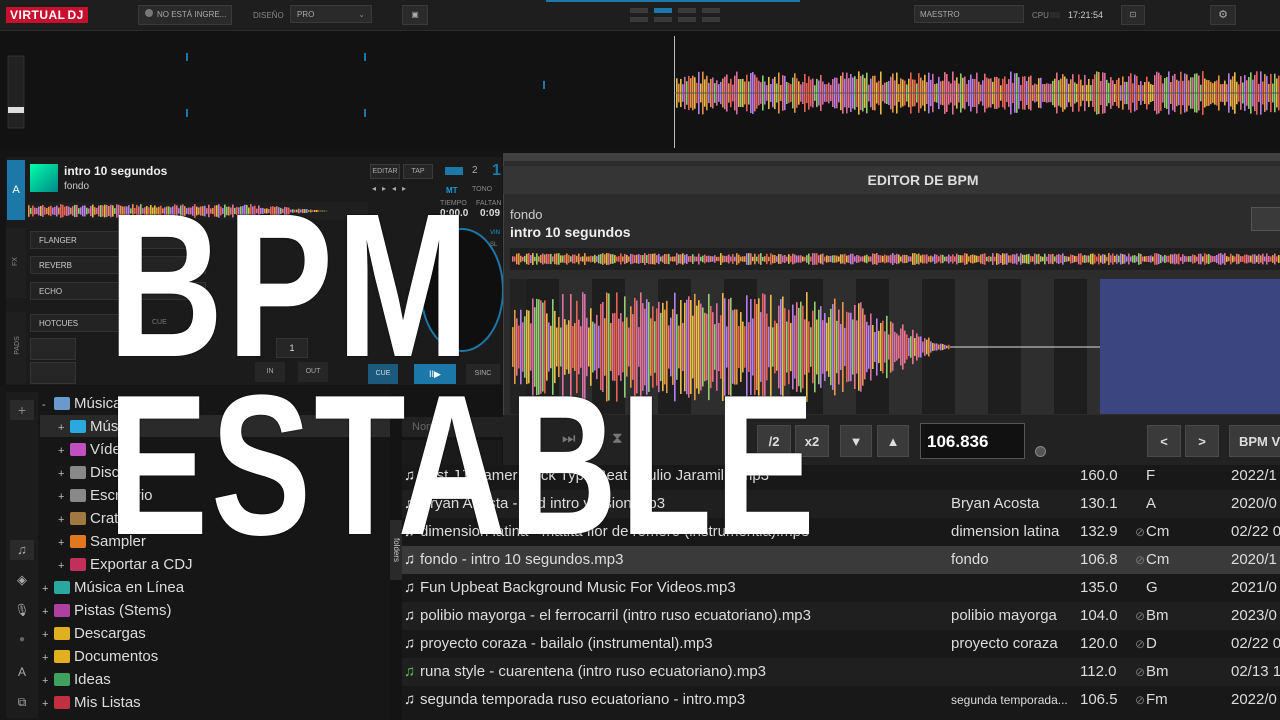  I want to click on bpm-value-input: 106.836, so click(972, 441).